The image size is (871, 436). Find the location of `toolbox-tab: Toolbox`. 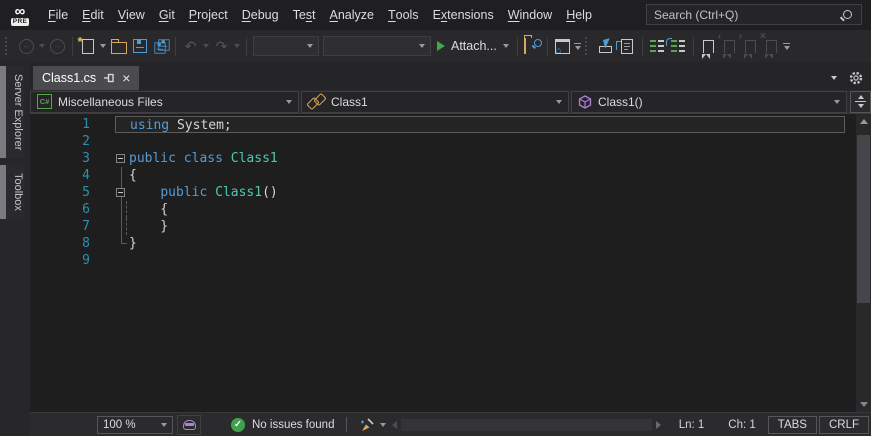

toolbox-tab: Toolbox is located at coordinates (12, 192).